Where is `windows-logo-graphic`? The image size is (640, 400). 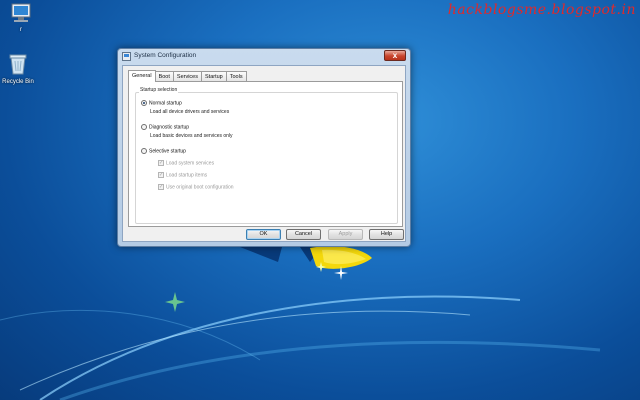
windows-logo-graphic is located at coordinates (306, 257).